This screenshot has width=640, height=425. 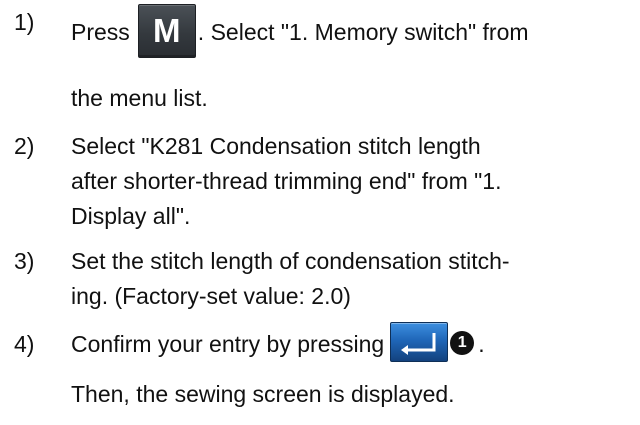 I want to click on step-number: 4), so click(x=24, y=344).